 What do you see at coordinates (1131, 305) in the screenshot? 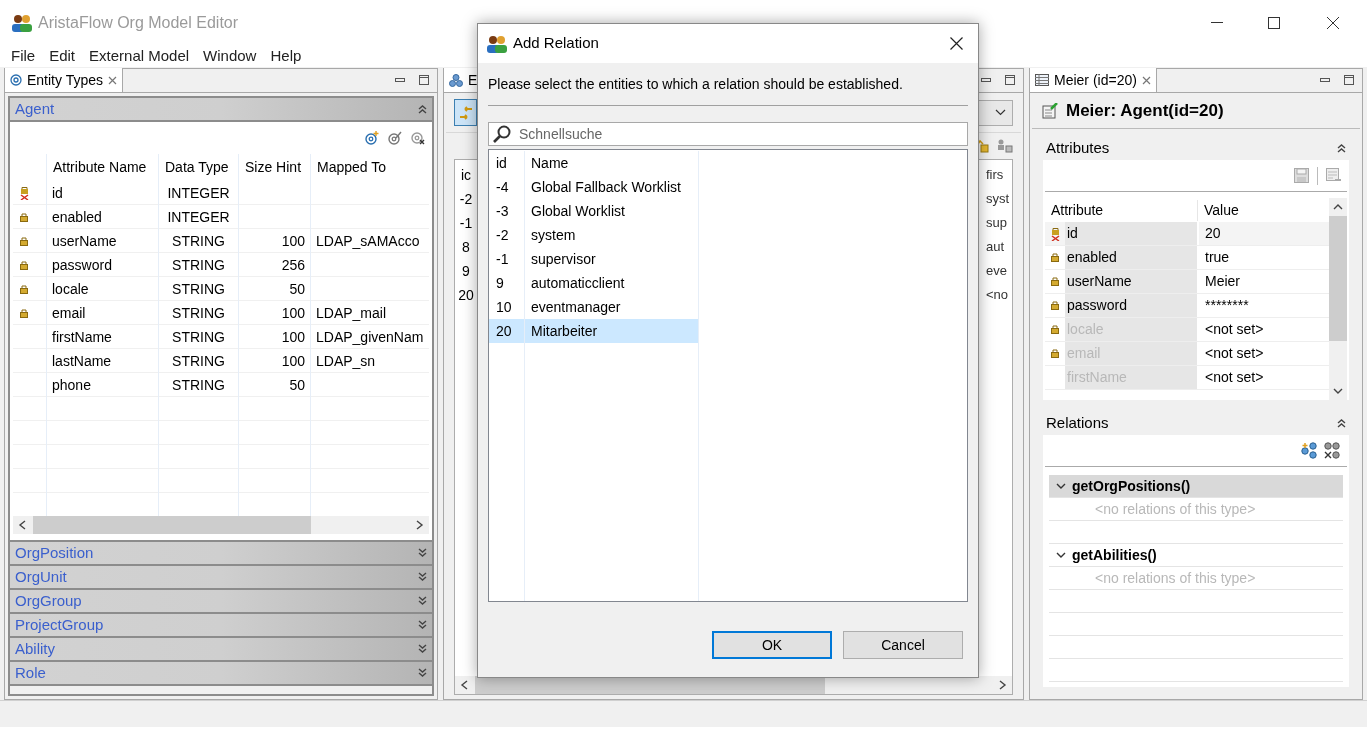
I see `attribute-name: password` at bounding box center [1131, 305].